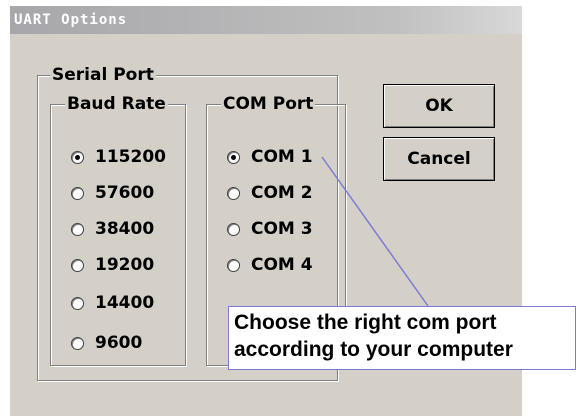 The width and height of the screenshot is (578, 416). I want to click on cancel-button: Cancel, so click(439, 159).